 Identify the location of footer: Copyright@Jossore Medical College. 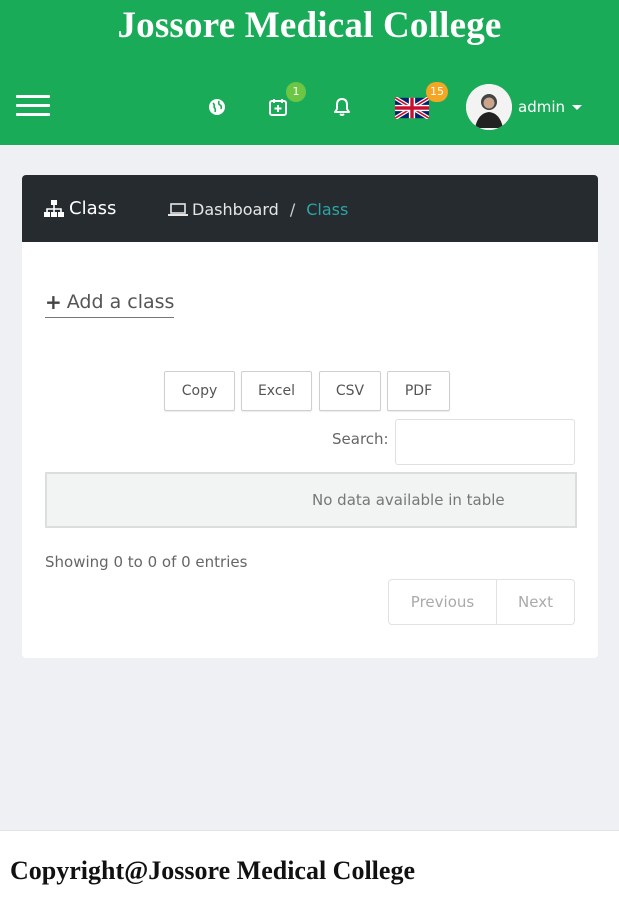
(309, 865).